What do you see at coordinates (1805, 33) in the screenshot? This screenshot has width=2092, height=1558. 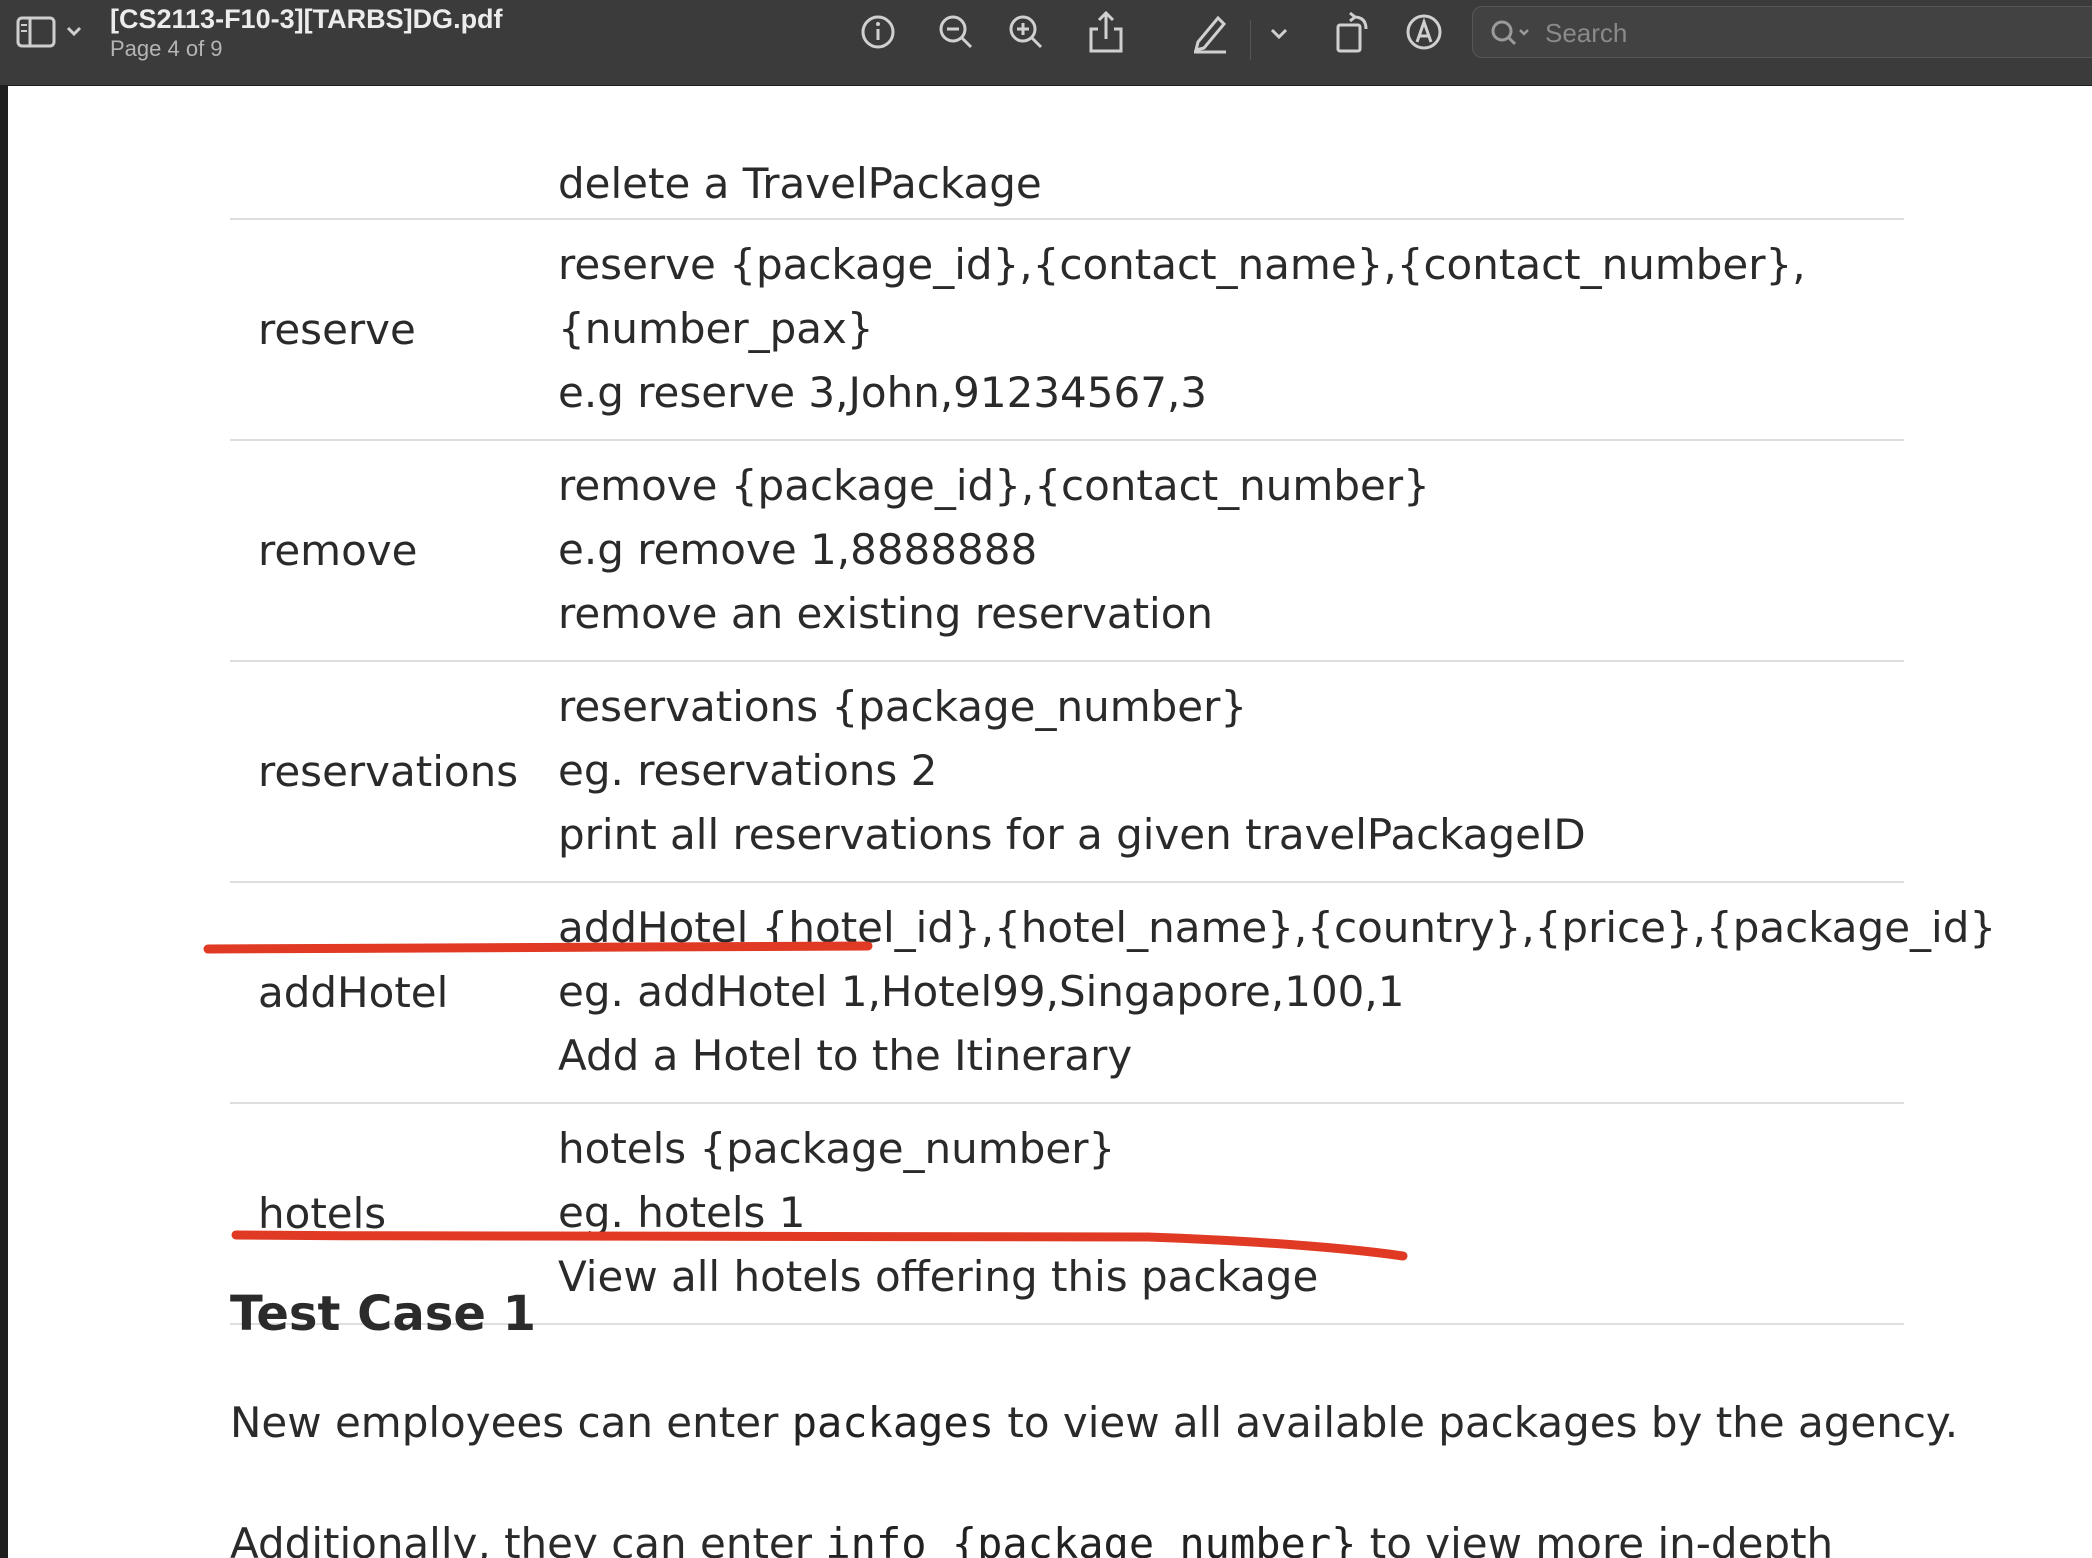 I see `search-input` at bounding box center [1805, 33].